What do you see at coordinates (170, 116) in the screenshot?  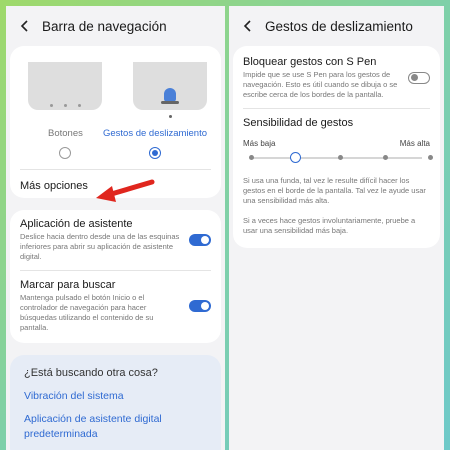 I see `gesture-hint-dot` at bounding box center [170, 116].